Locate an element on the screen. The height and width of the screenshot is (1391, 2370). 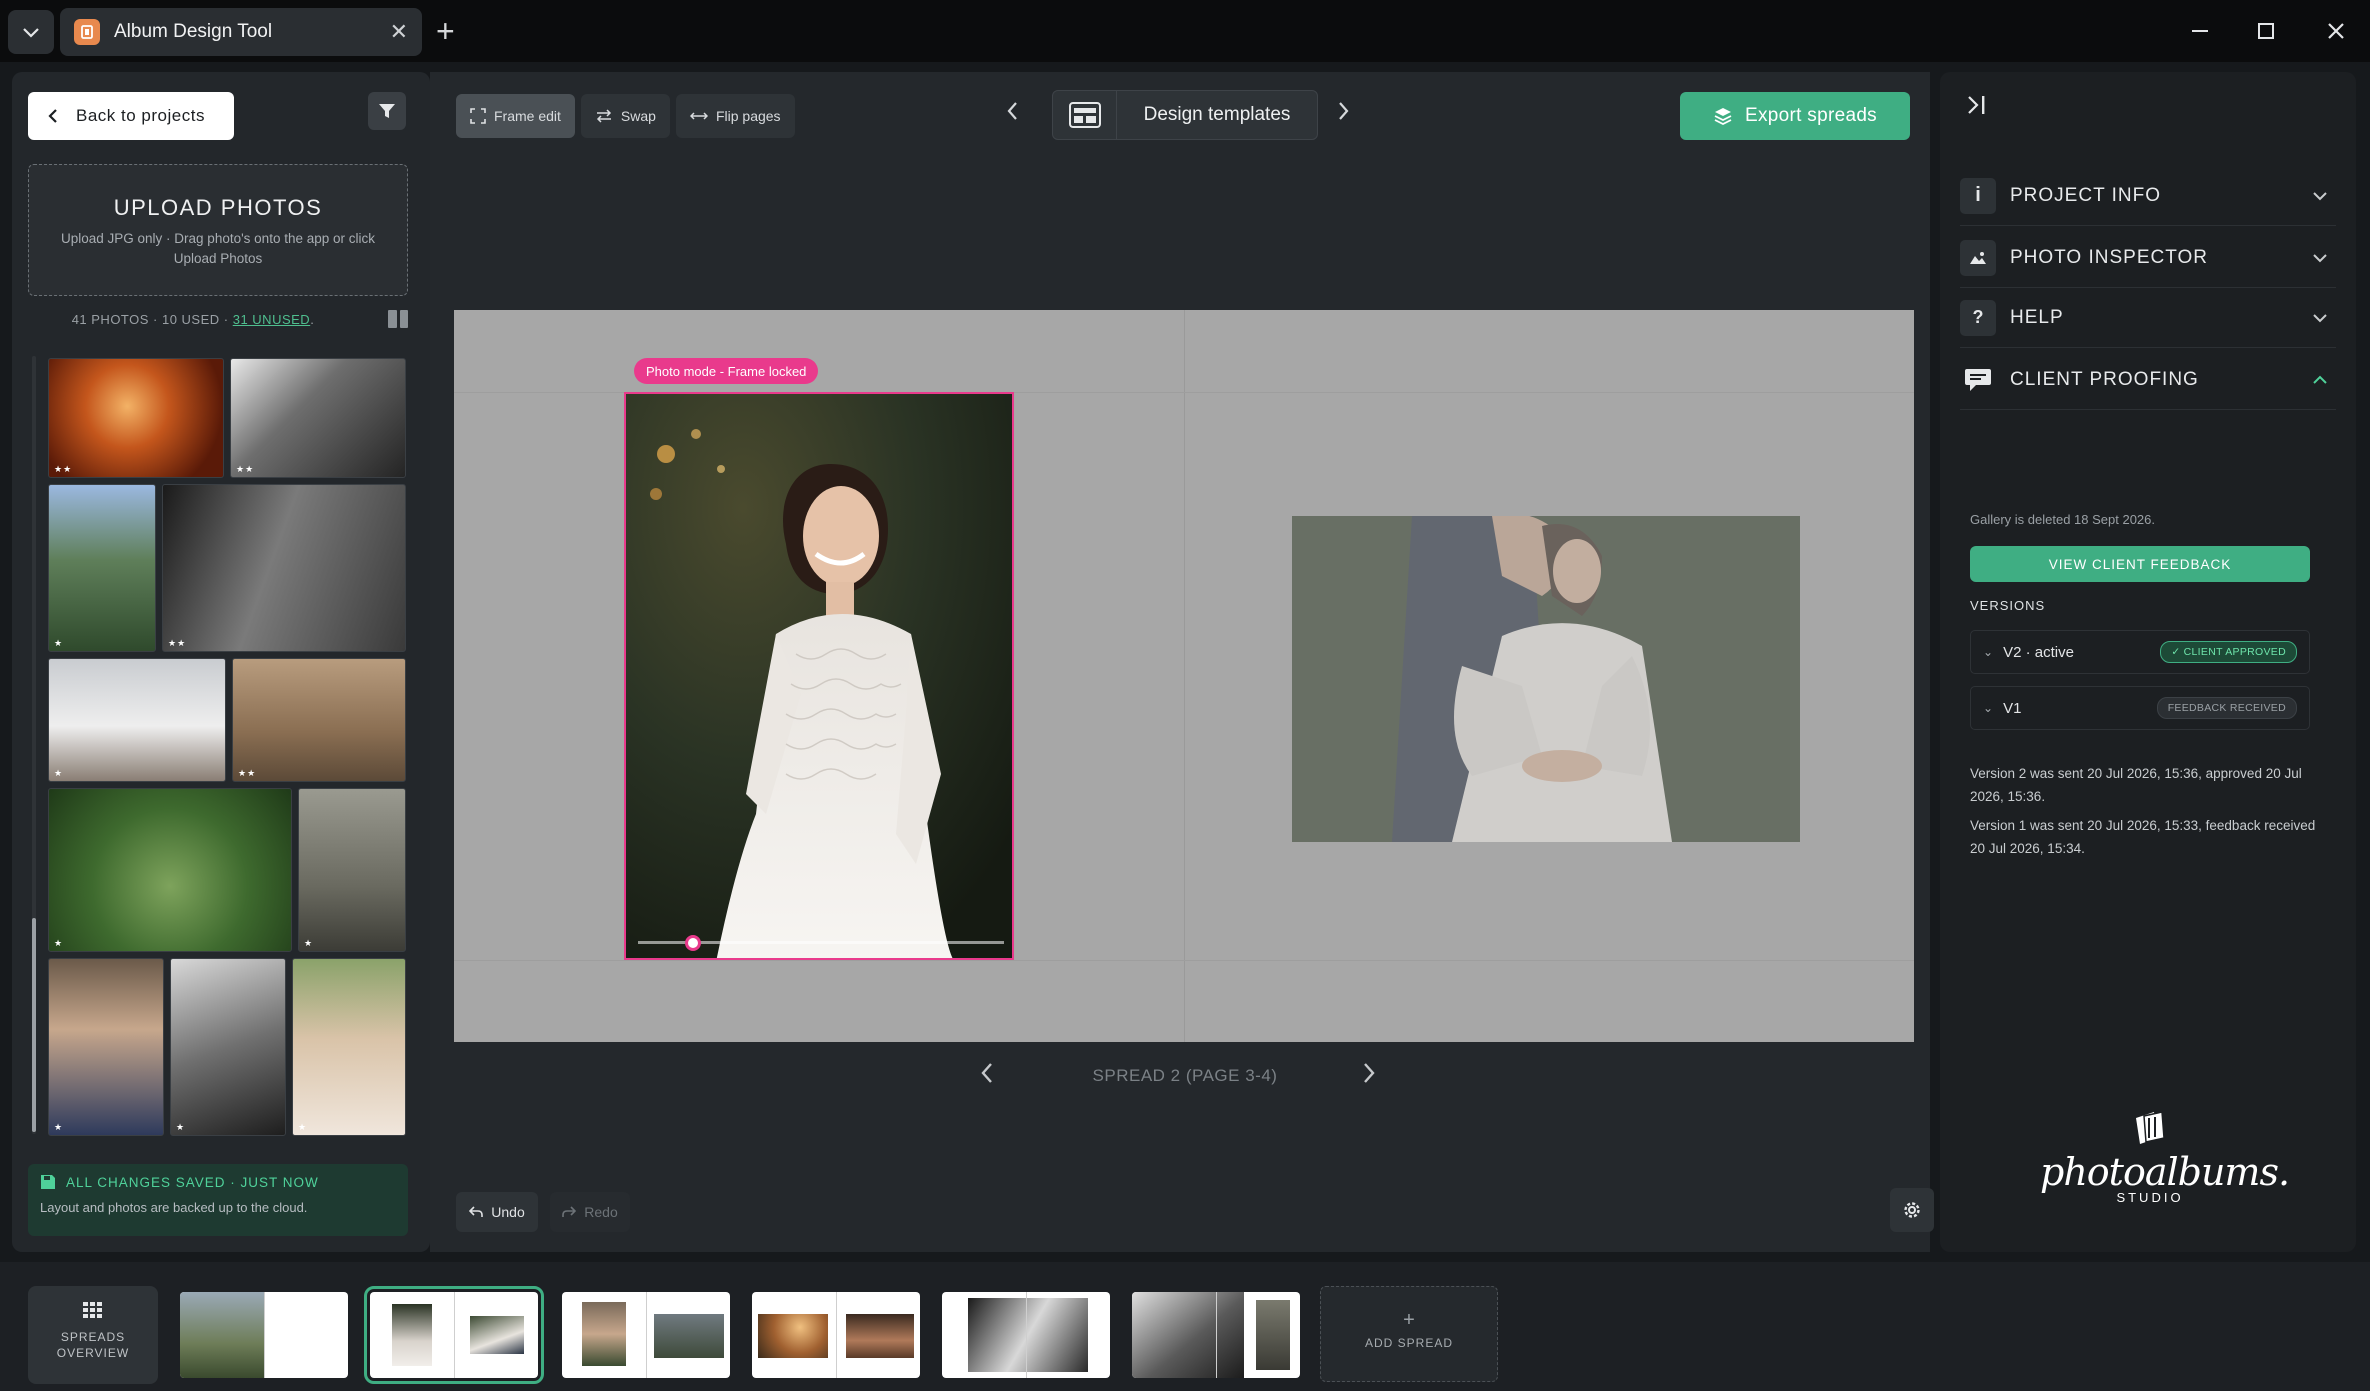
status-badge: FEEDBACK RECEIVED is located at coordinates (2226, 708).